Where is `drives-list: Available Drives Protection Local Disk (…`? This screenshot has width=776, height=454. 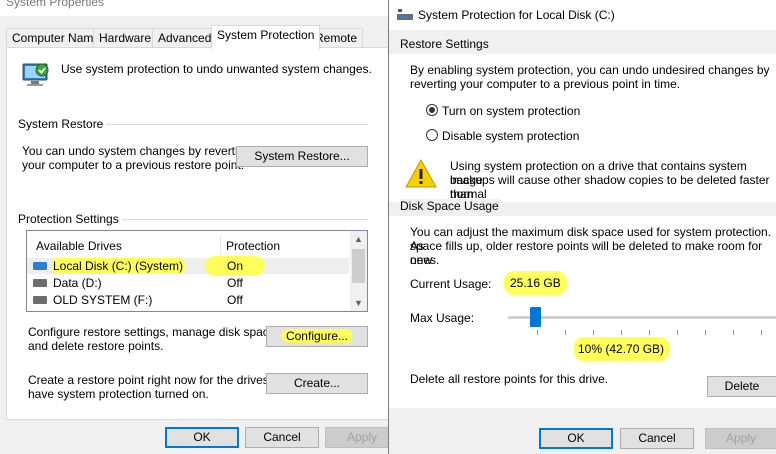
drives-list: Available Drives Protection Local Disk (… is located at coordinates (197, 271).